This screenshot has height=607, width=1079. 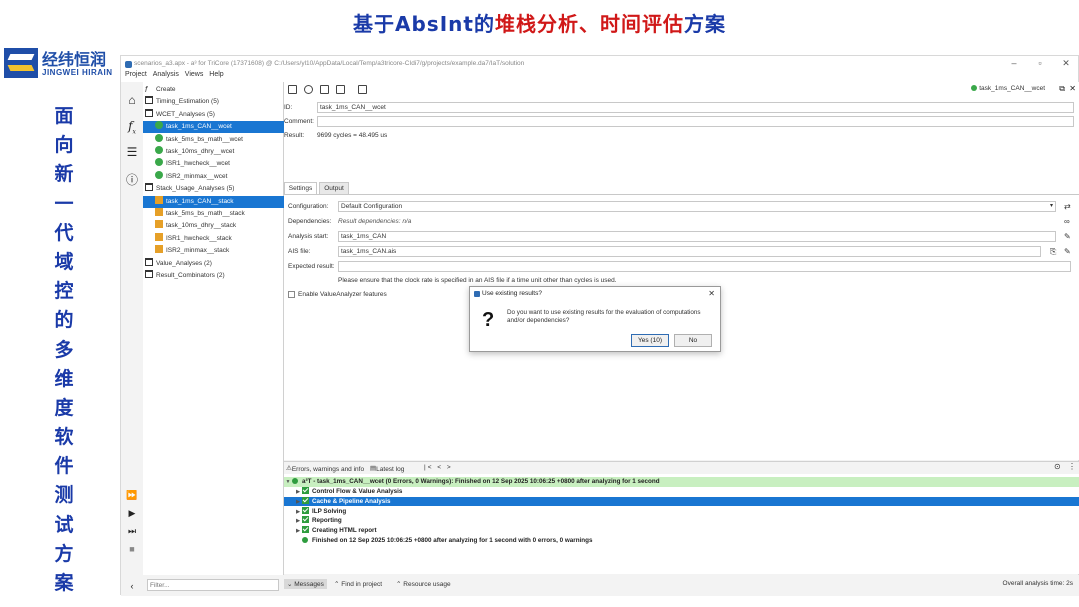 I want to click on expected-result-field, so click(x=704, y=266).